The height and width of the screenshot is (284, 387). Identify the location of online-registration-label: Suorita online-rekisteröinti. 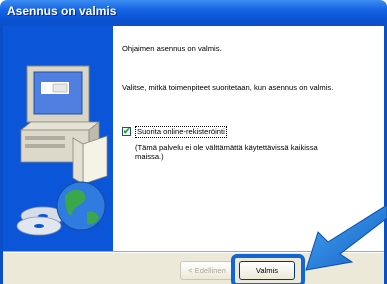
(181, 132).